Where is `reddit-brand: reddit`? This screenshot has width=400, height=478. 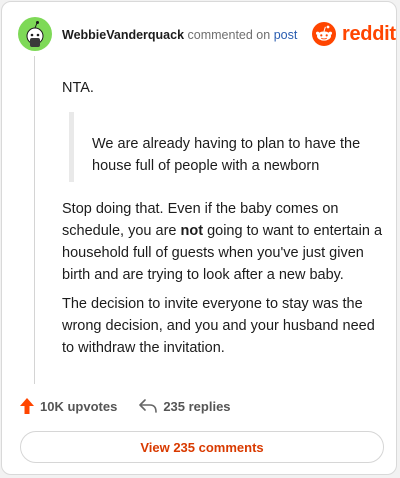 reddit-brand: reddit is located at coordinates (354, 34).